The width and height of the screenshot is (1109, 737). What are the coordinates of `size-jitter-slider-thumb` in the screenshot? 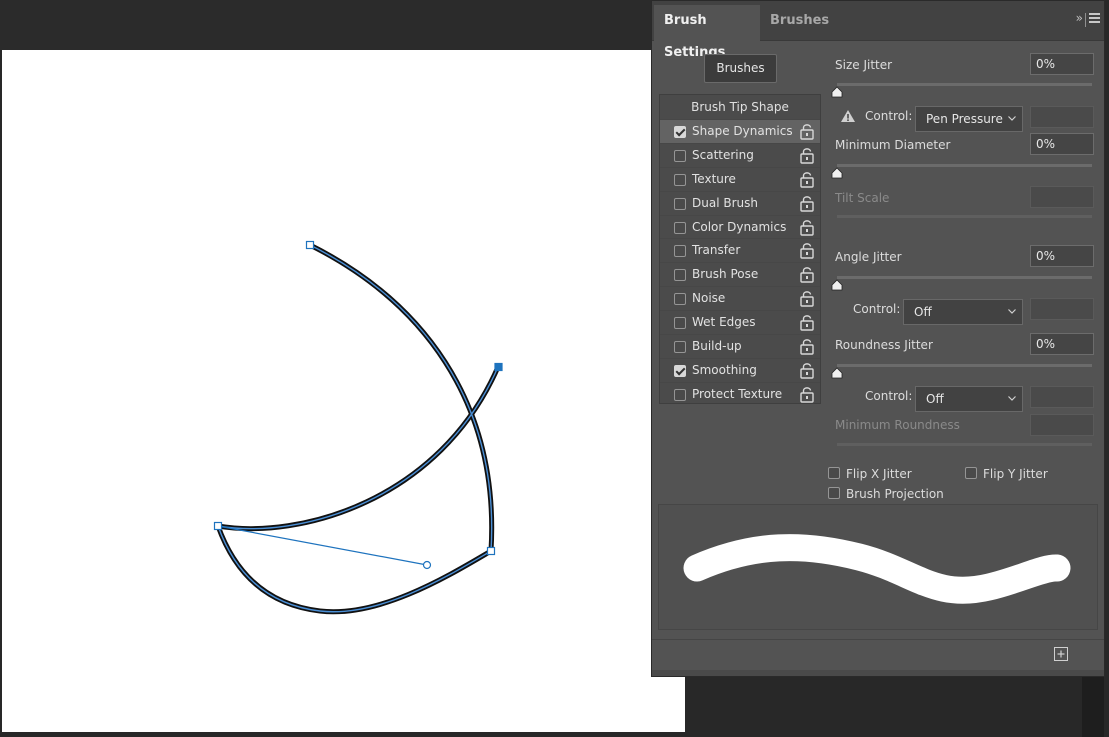 It's located at (837, 92).